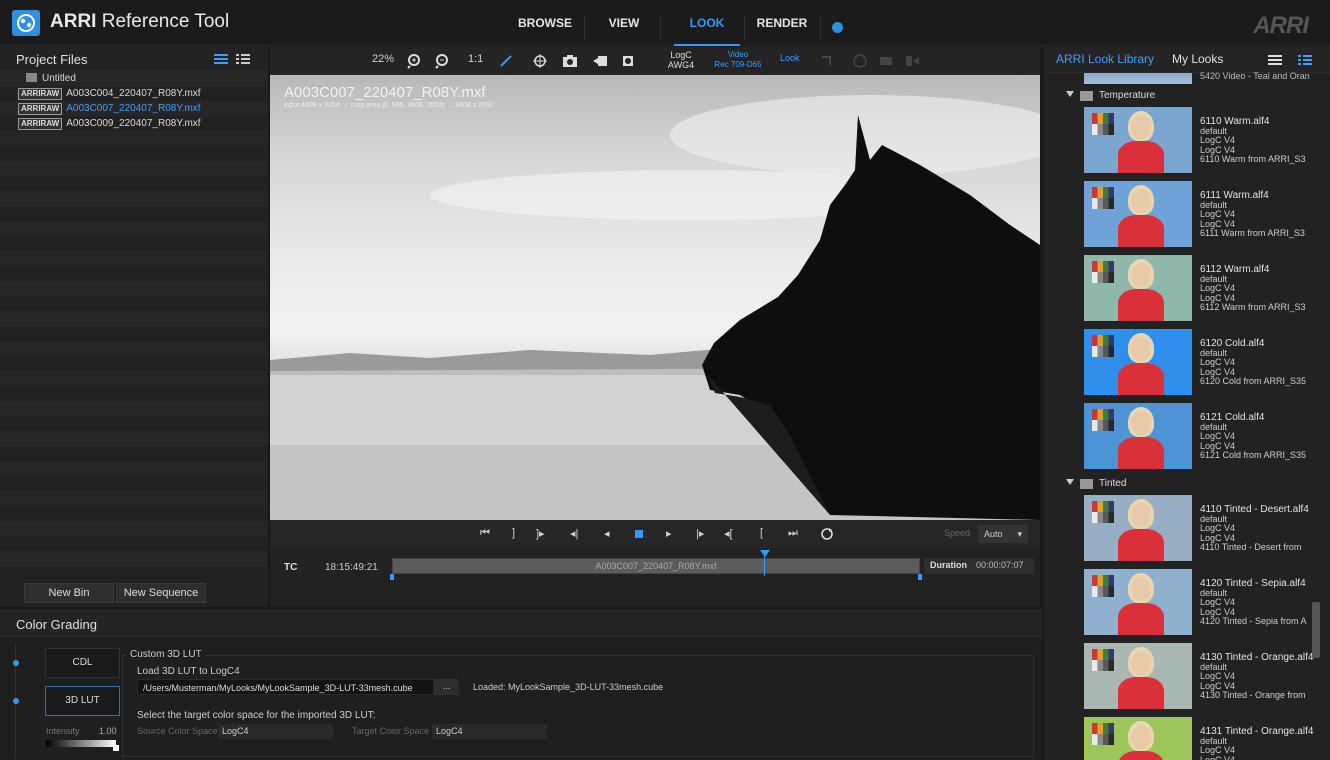  Describe the element at coordinates (134, 108) in the screenshot. I see `list-item-selected: ARRIRAW A003C007_220407_R08Y.mxf` at that location.